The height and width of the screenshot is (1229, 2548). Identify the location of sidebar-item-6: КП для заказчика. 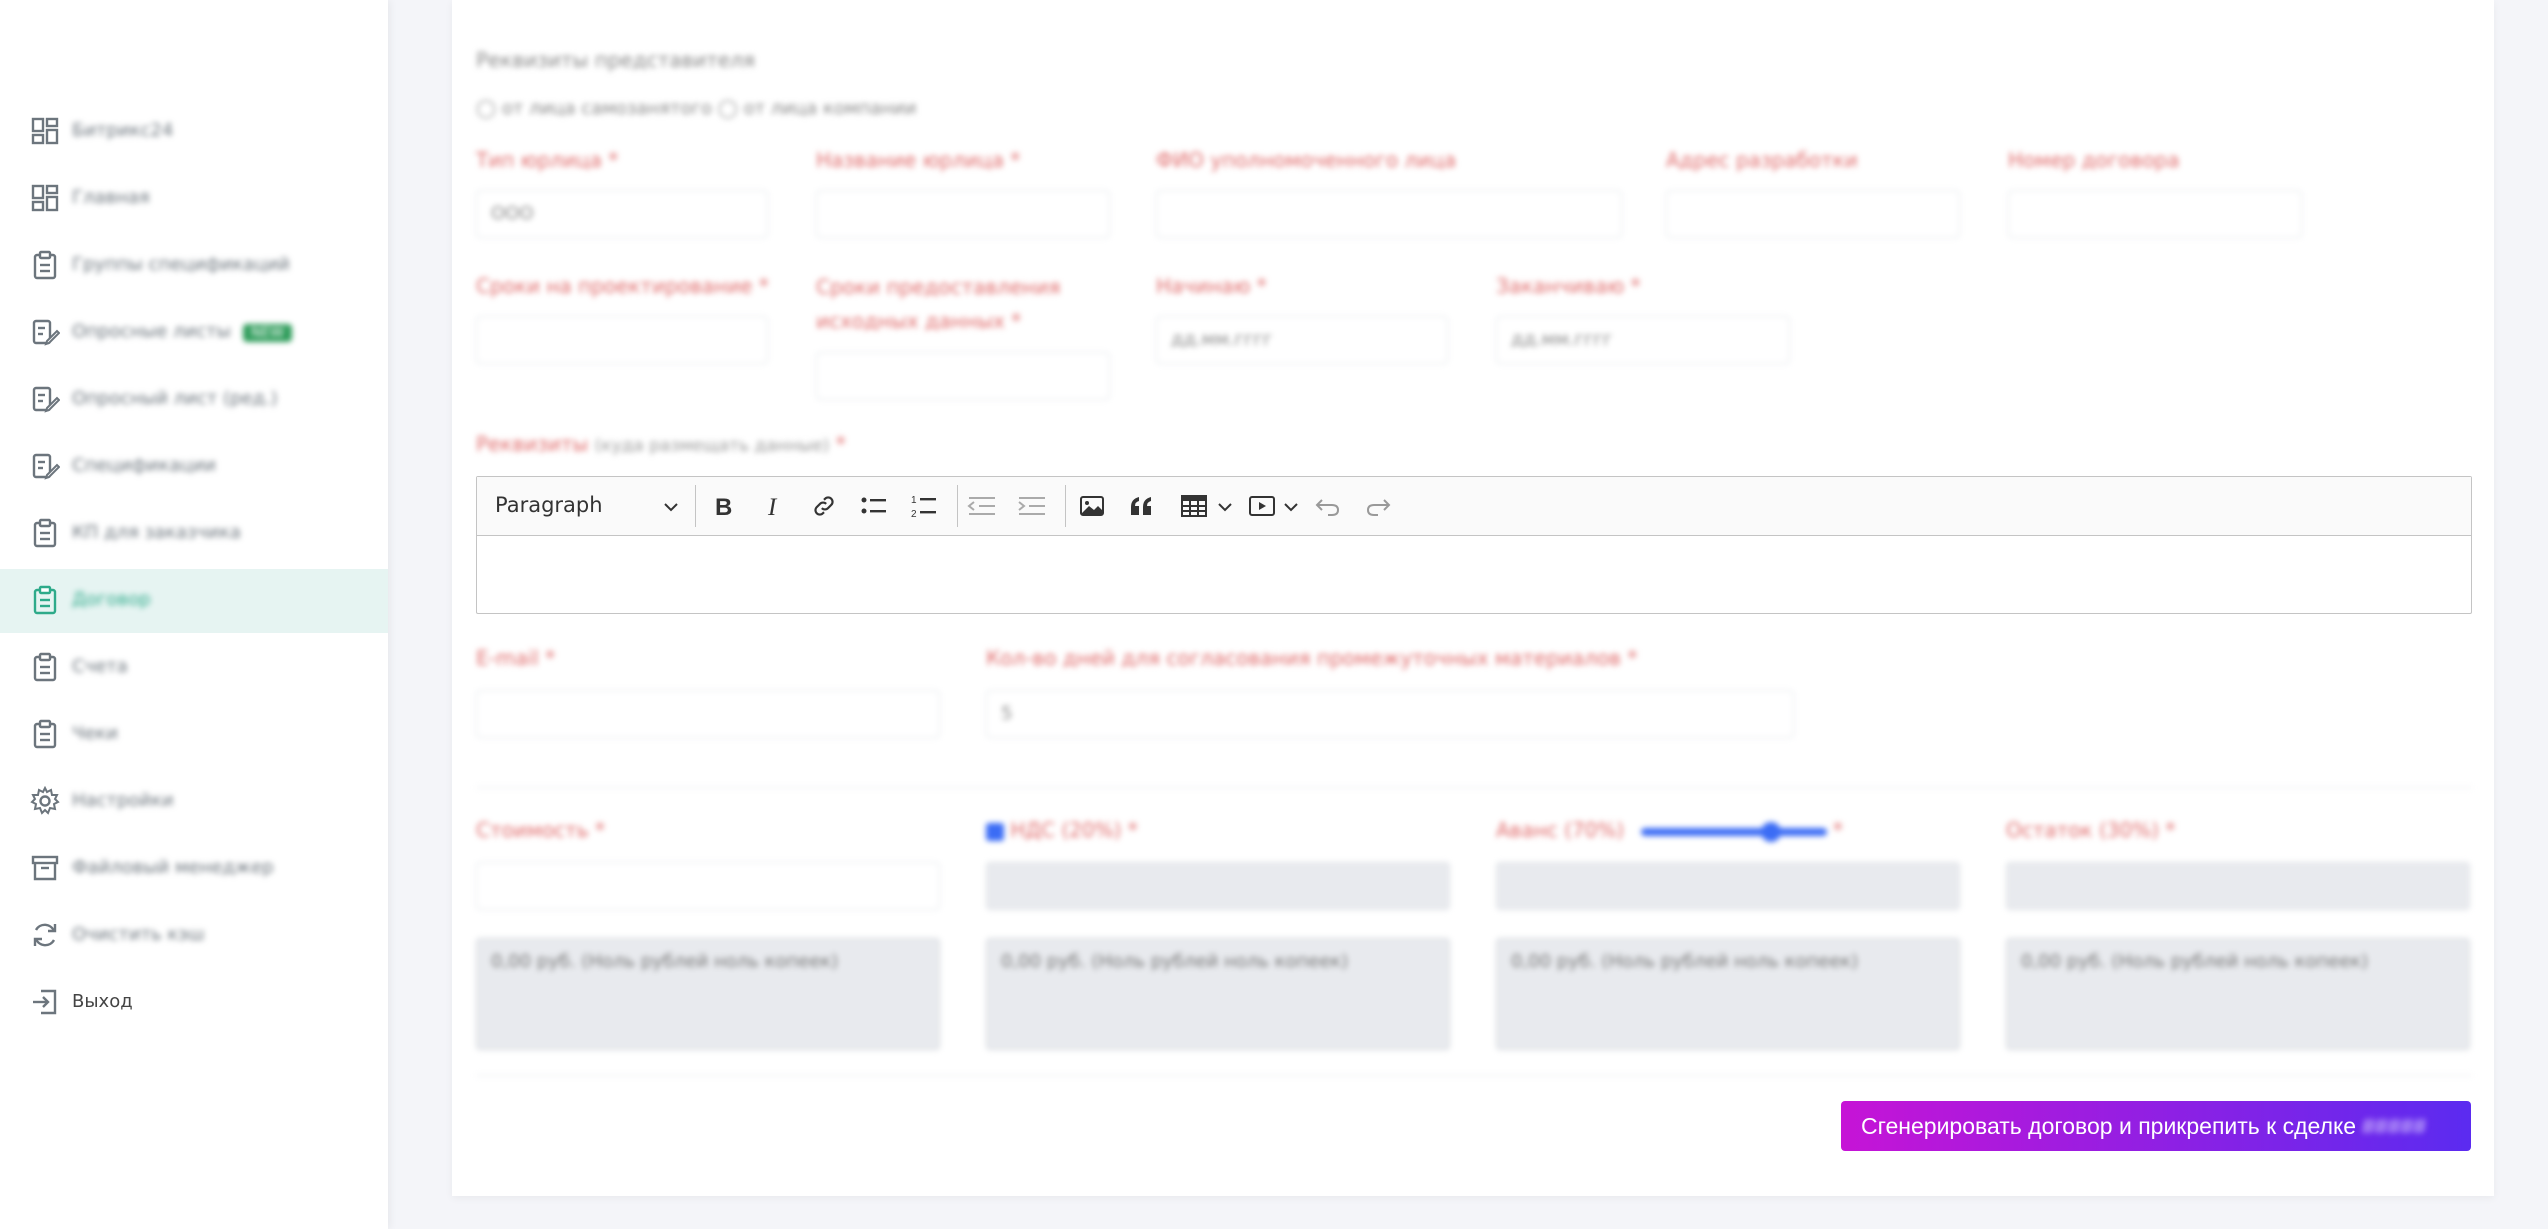
(194, 534).